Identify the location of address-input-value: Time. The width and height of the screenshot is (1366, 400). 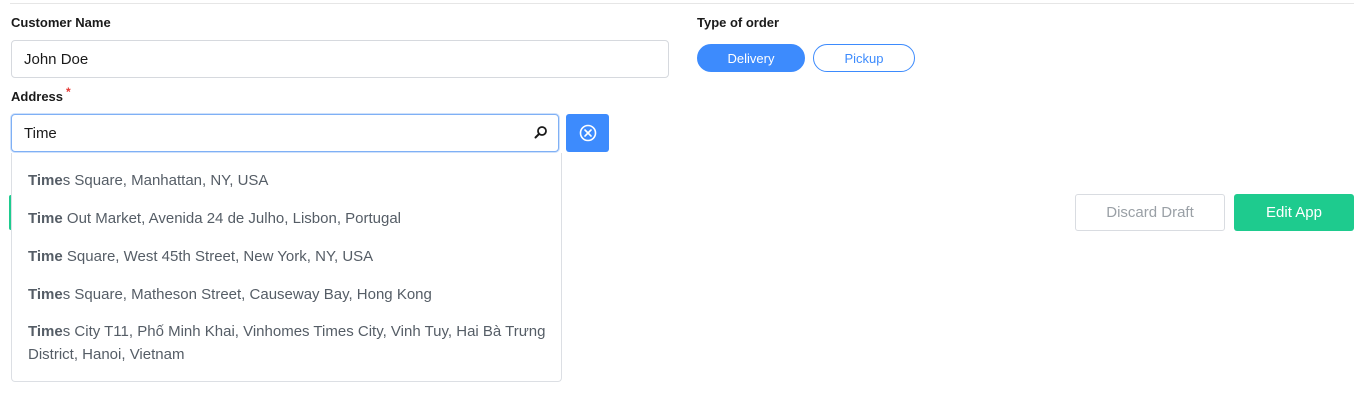
(40, 133).